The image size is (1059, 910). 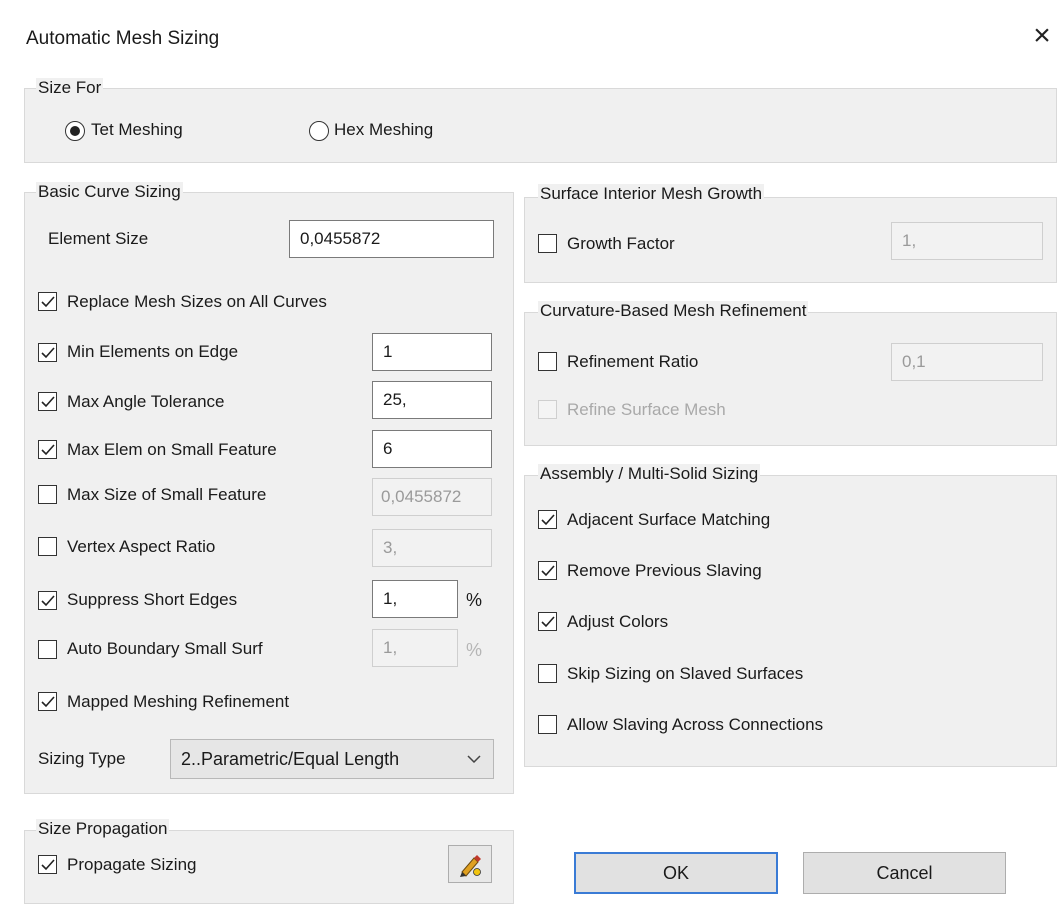 I want to click on remove-previous-slaving-label: Remove Previous Slaving, so click(x=664, y=571).